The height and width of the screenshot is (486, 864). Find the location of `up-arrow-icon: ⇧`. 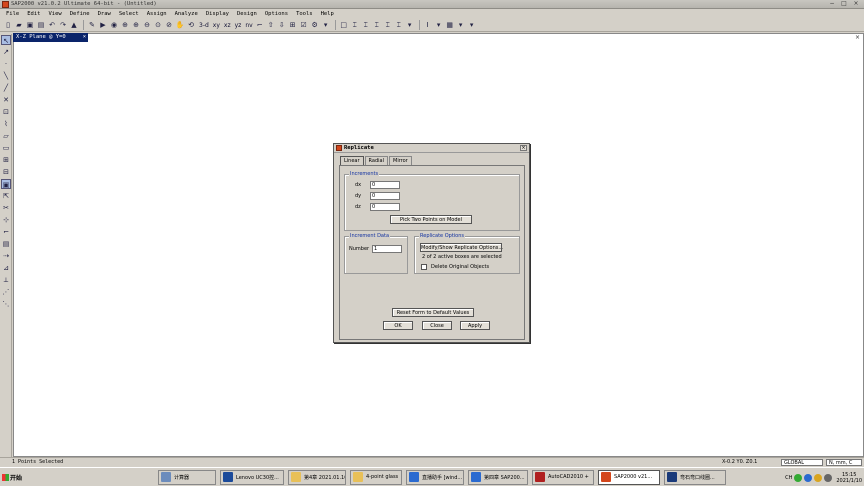

up-arrow-icon: ⇧ is located at coordinates (271, 25).